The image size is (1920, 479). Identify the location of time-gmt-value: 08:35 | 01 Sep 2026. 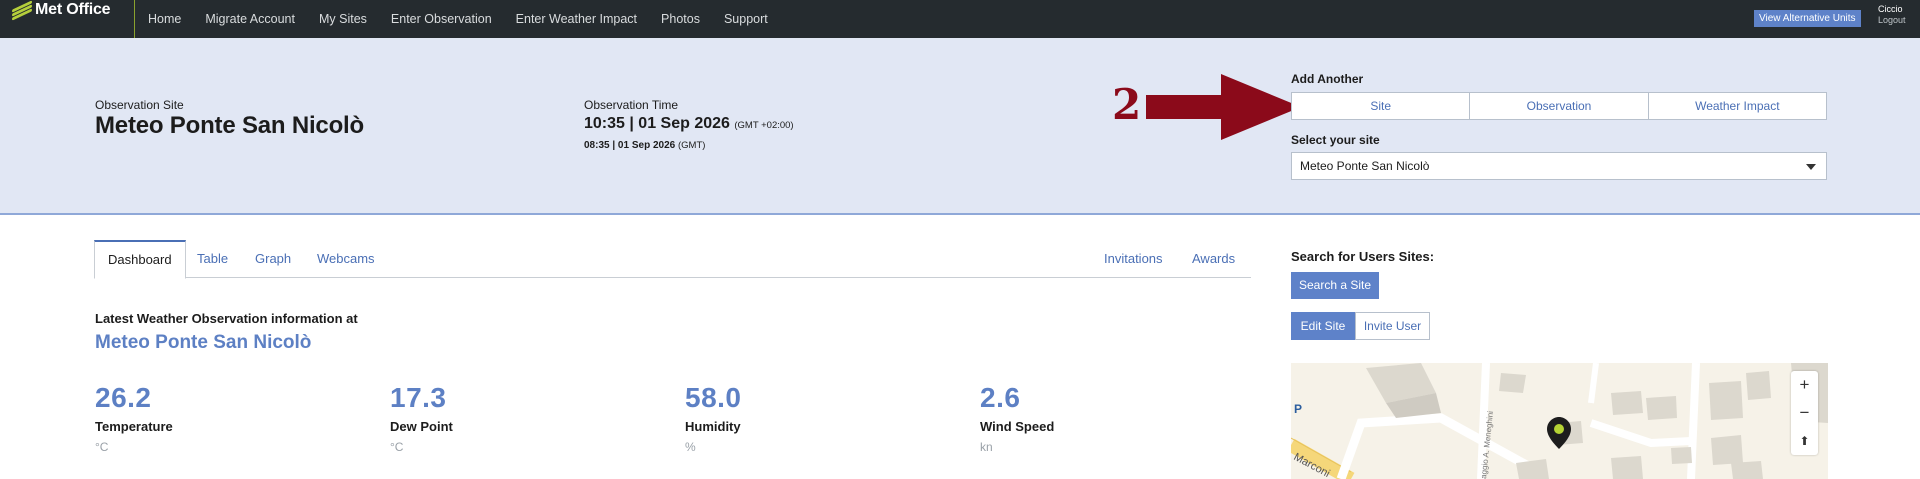
(630, 145).